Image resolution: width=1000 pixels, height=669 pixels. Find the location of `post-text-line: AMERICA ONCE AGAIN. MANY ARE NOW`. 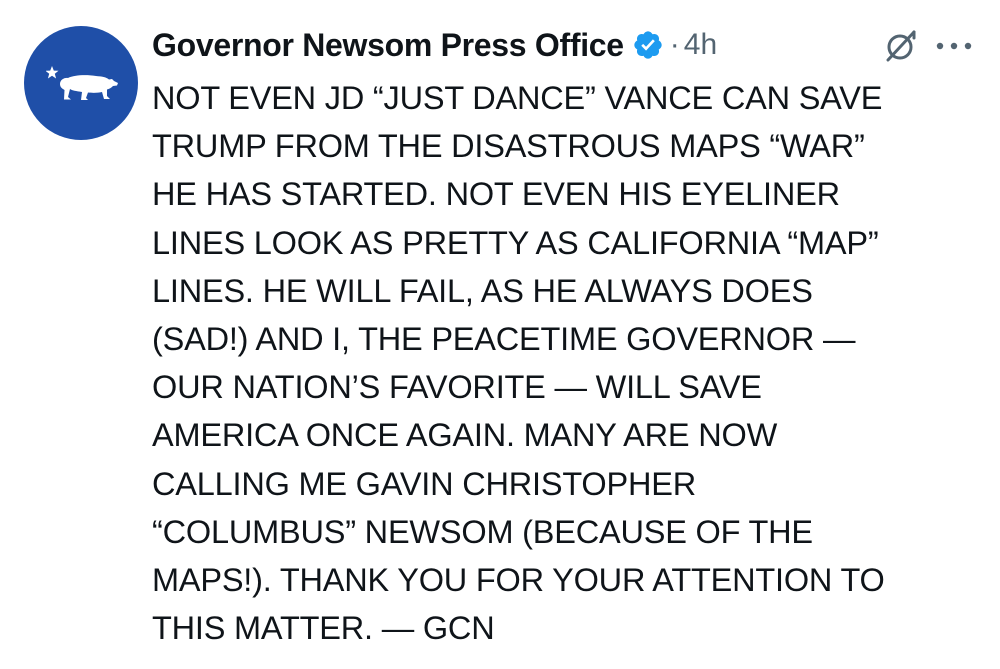

post-text-line: AMERICA ONCE AGAIN. MANY ARE NOW is located at coordinates (465, 435).